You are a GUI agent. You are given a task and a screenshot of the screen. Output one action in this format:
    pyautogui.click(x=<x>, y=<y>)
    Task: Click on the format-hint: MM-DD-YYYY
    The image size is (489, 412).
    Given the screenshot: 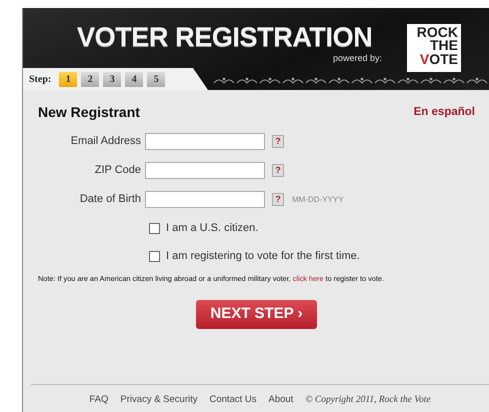 What is the action you would take?
    pyautogui.click(x=318, y=200)
    